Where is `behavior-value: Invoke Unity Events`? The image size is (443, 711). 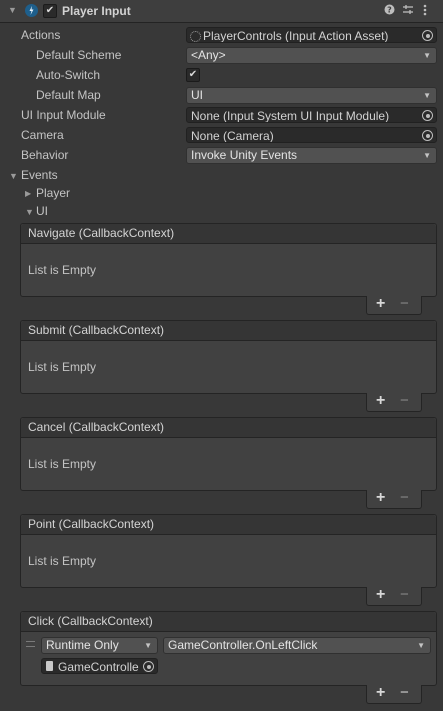 behavior-value: Invoke Unity Events is located at coordinates (244, 155).